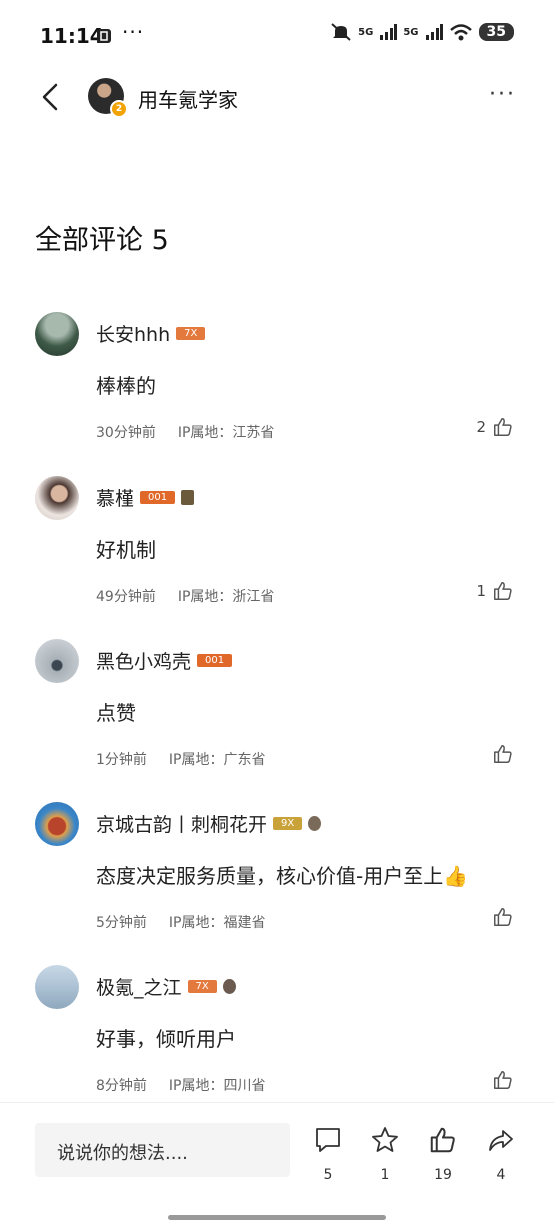  What do you see at coordinates (166, 1039) in the screenshot?
I see `comment-text: 好事，倾听用户` at bounding box center [166, 1039].